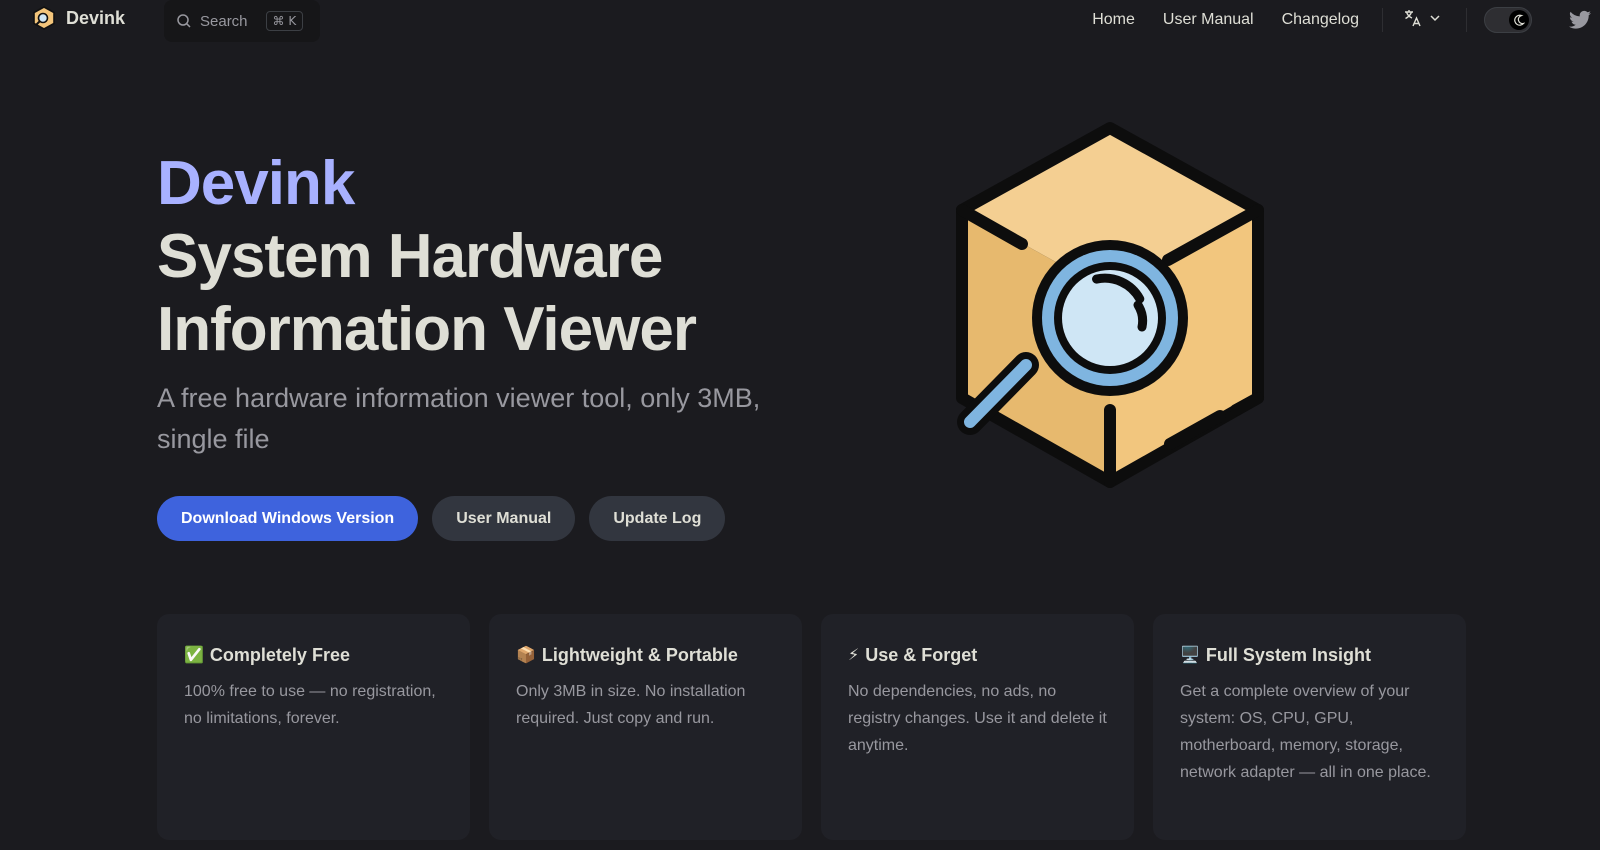 This screenshot has height=850, width=1600. What do you see at coordinates (224, 21) in the screenshot?
I see `search-label: Search` at bounding box center [224, 21].